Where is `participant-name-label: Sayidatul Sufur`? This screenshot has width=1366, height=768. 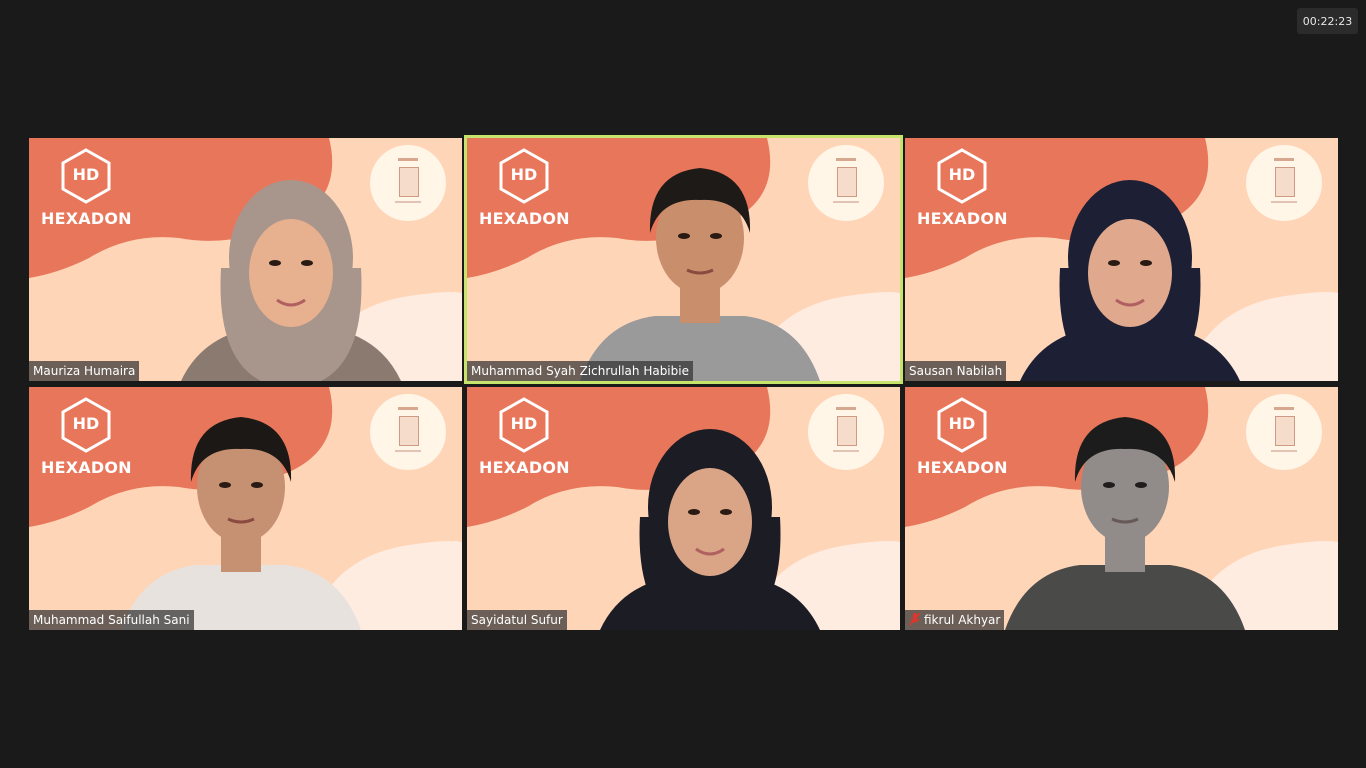
participant-name-label: Sayidatul Sufur is located at coordinates (517, 620).